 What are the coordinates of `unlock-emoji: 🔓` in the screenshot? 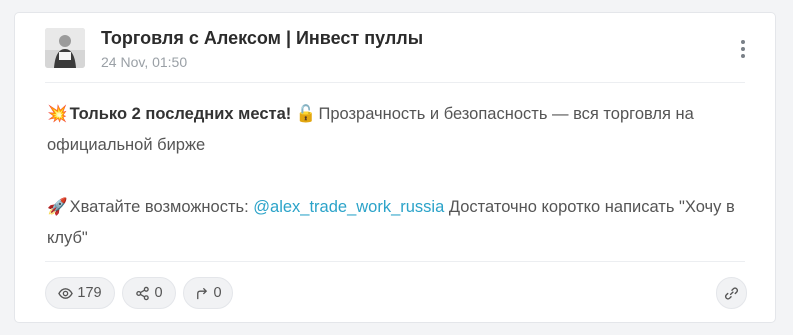 It's located at (306, 114).